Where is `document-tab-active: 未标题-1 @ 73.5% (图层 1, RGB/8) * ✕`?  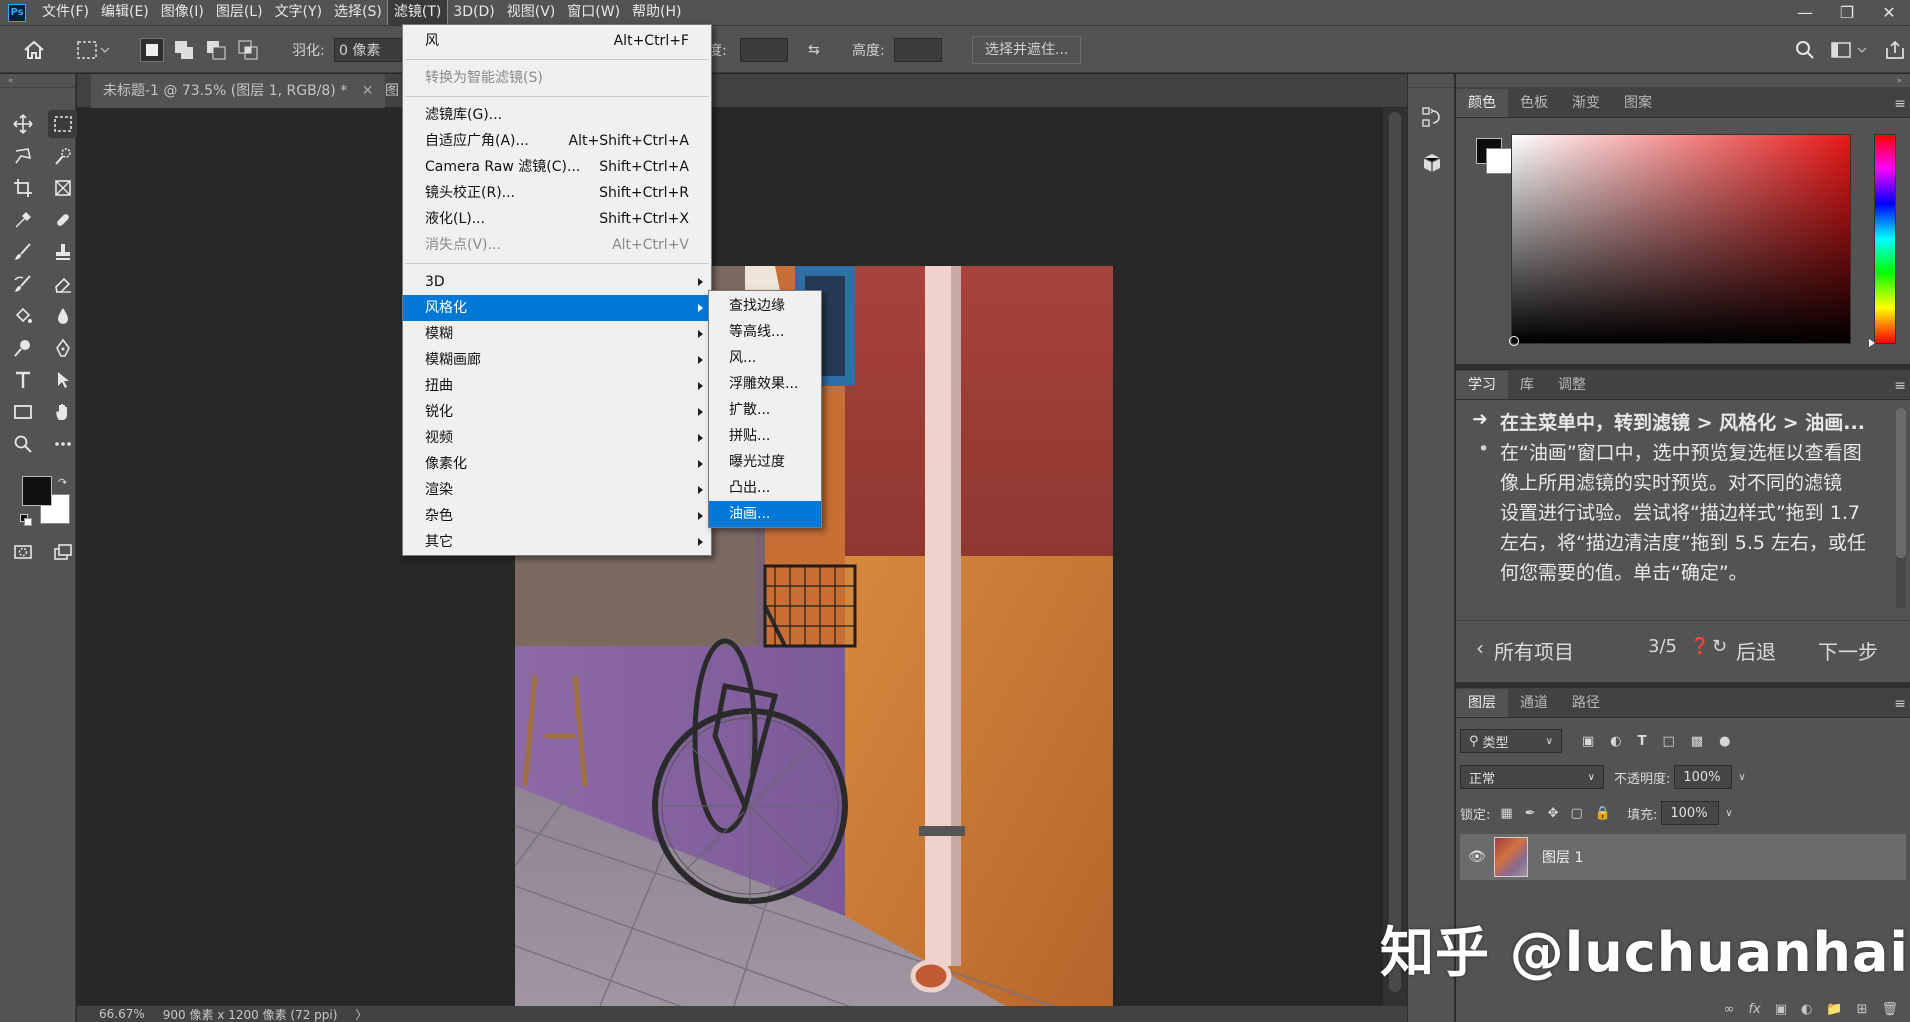 document-tab-active: 未标题-1 @ 73.5% (图层 1, RGB/8) * ✕ is located at coordinates (238, 91).